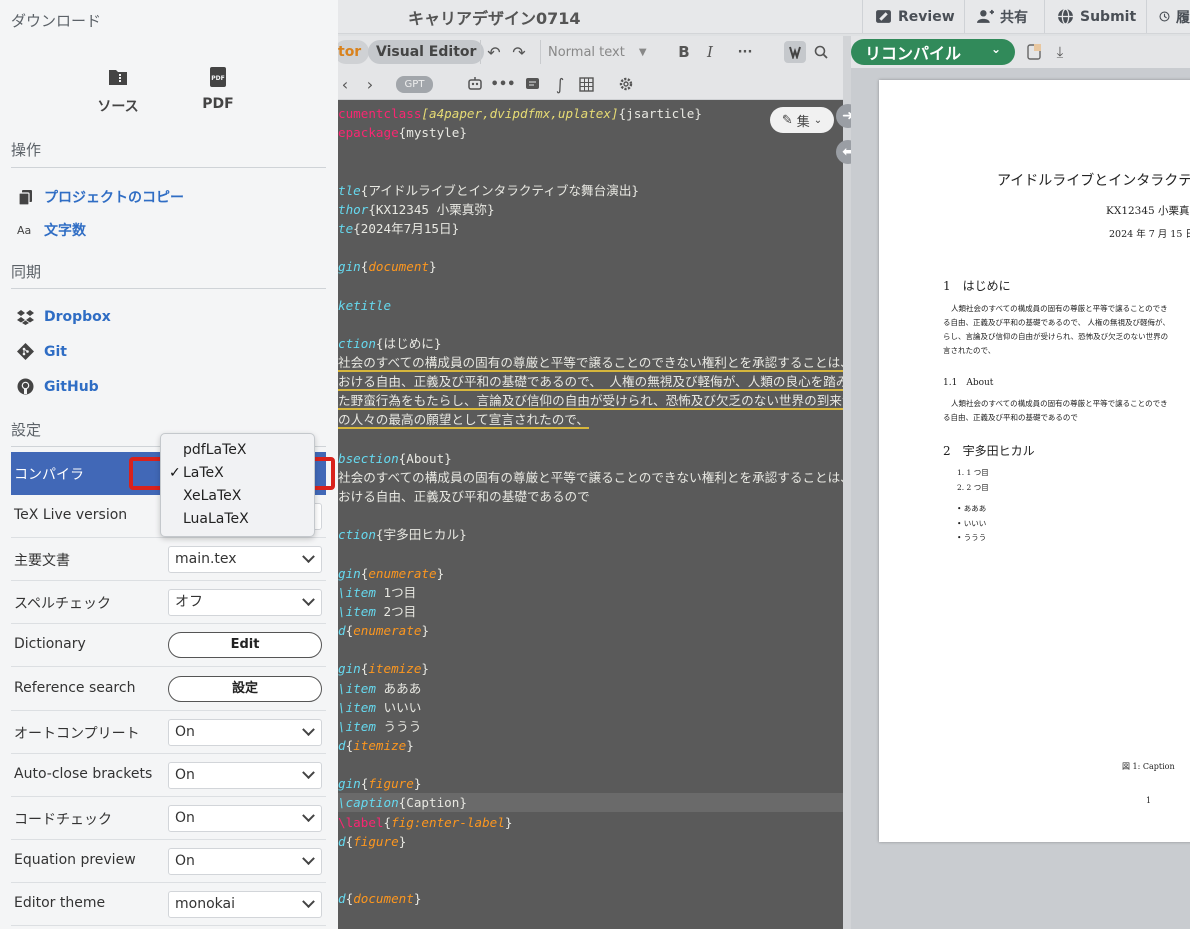 Image resolution: width=1190 pixels, height=929 pixels. I want to click on toggle-icon, so click(795, 52).